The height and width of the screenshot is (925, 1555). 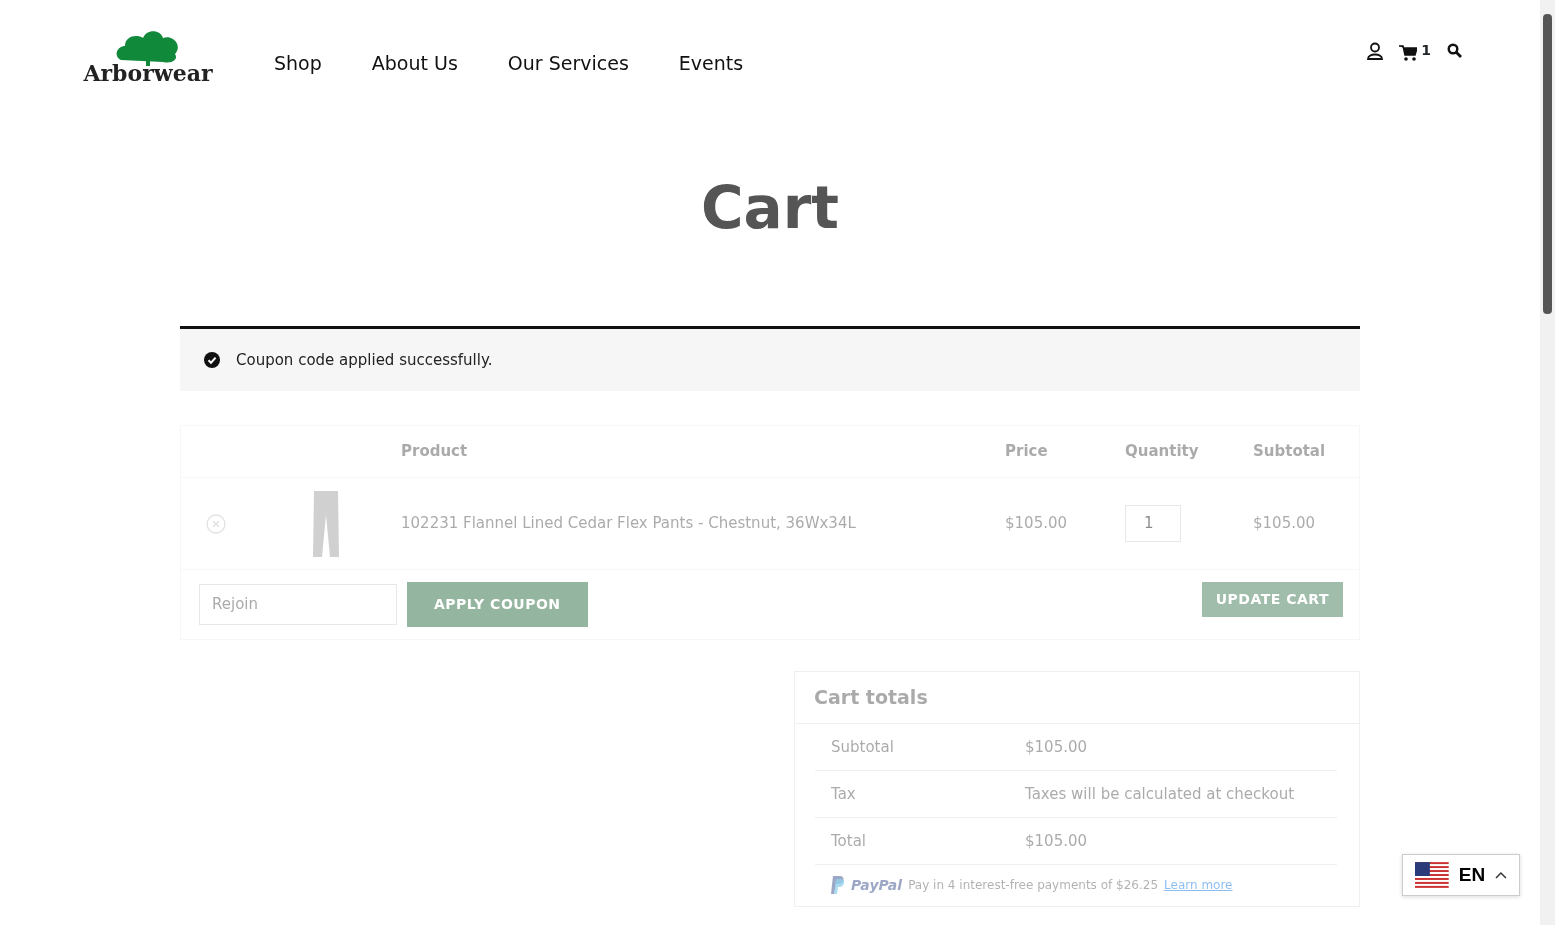 What do you see at coordinates (862, 747) in the screenshot?
I see `total-label: Subtotal` at bounding box center [862, 747].